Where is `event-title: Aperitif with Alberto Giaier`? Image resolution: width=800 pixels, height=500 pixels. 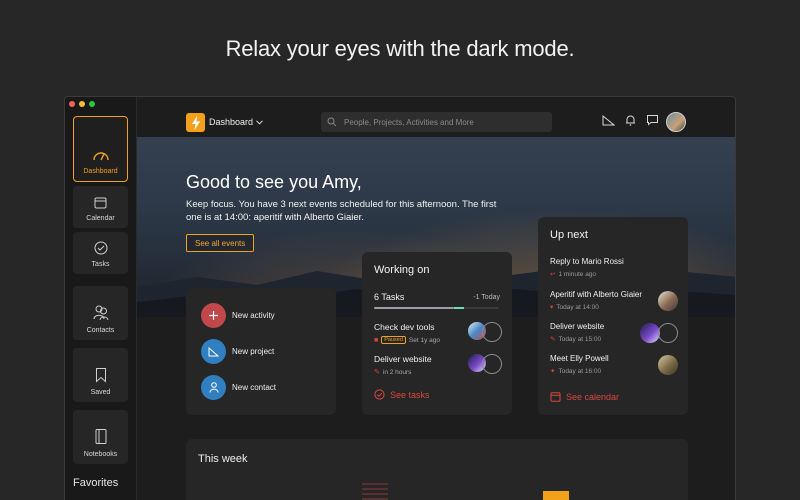 event-title: Aperitif with Alberto Giaier is located at coordinates (596, 294).